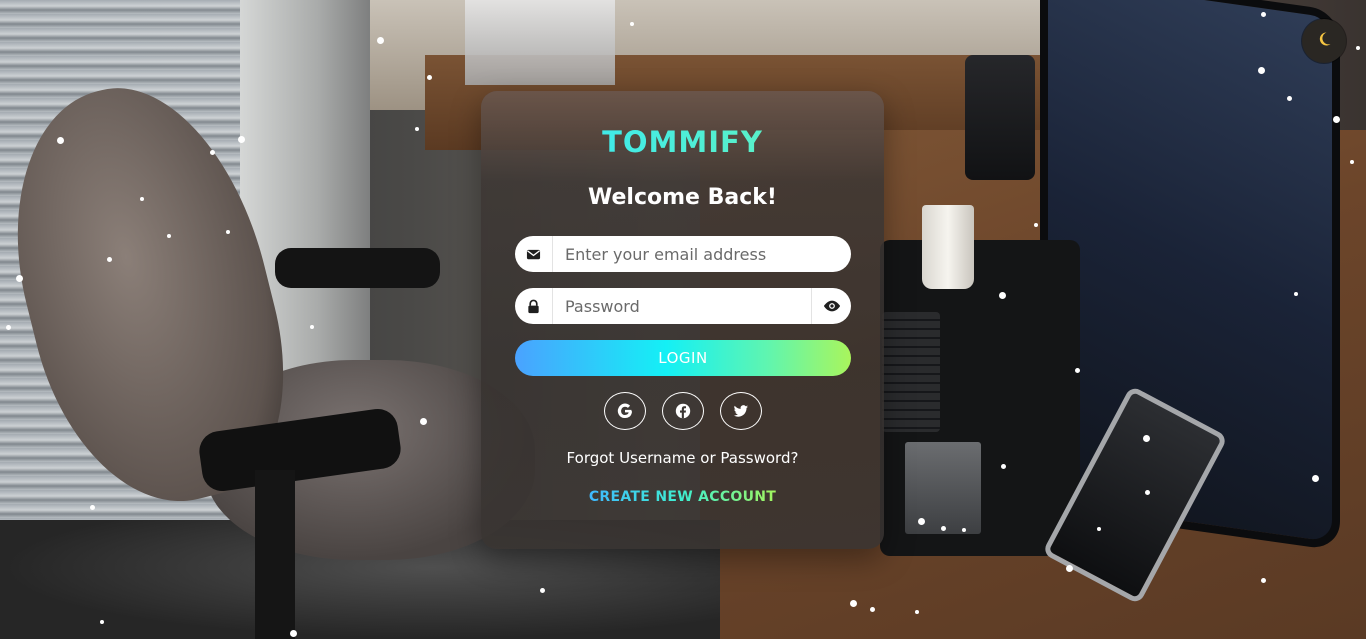 Image resolution: width=1366 pixels, height=639 pixels. I want to click on create-account-link: CREATE NEW ACCOUNT, so click(682, 497).